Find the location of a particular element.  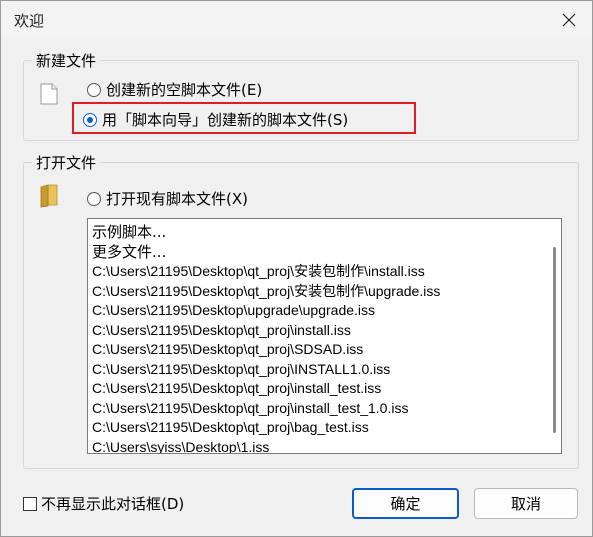

dont-show-again-label: 不再显示此对话框(D) is located at coordinates (113, 504).